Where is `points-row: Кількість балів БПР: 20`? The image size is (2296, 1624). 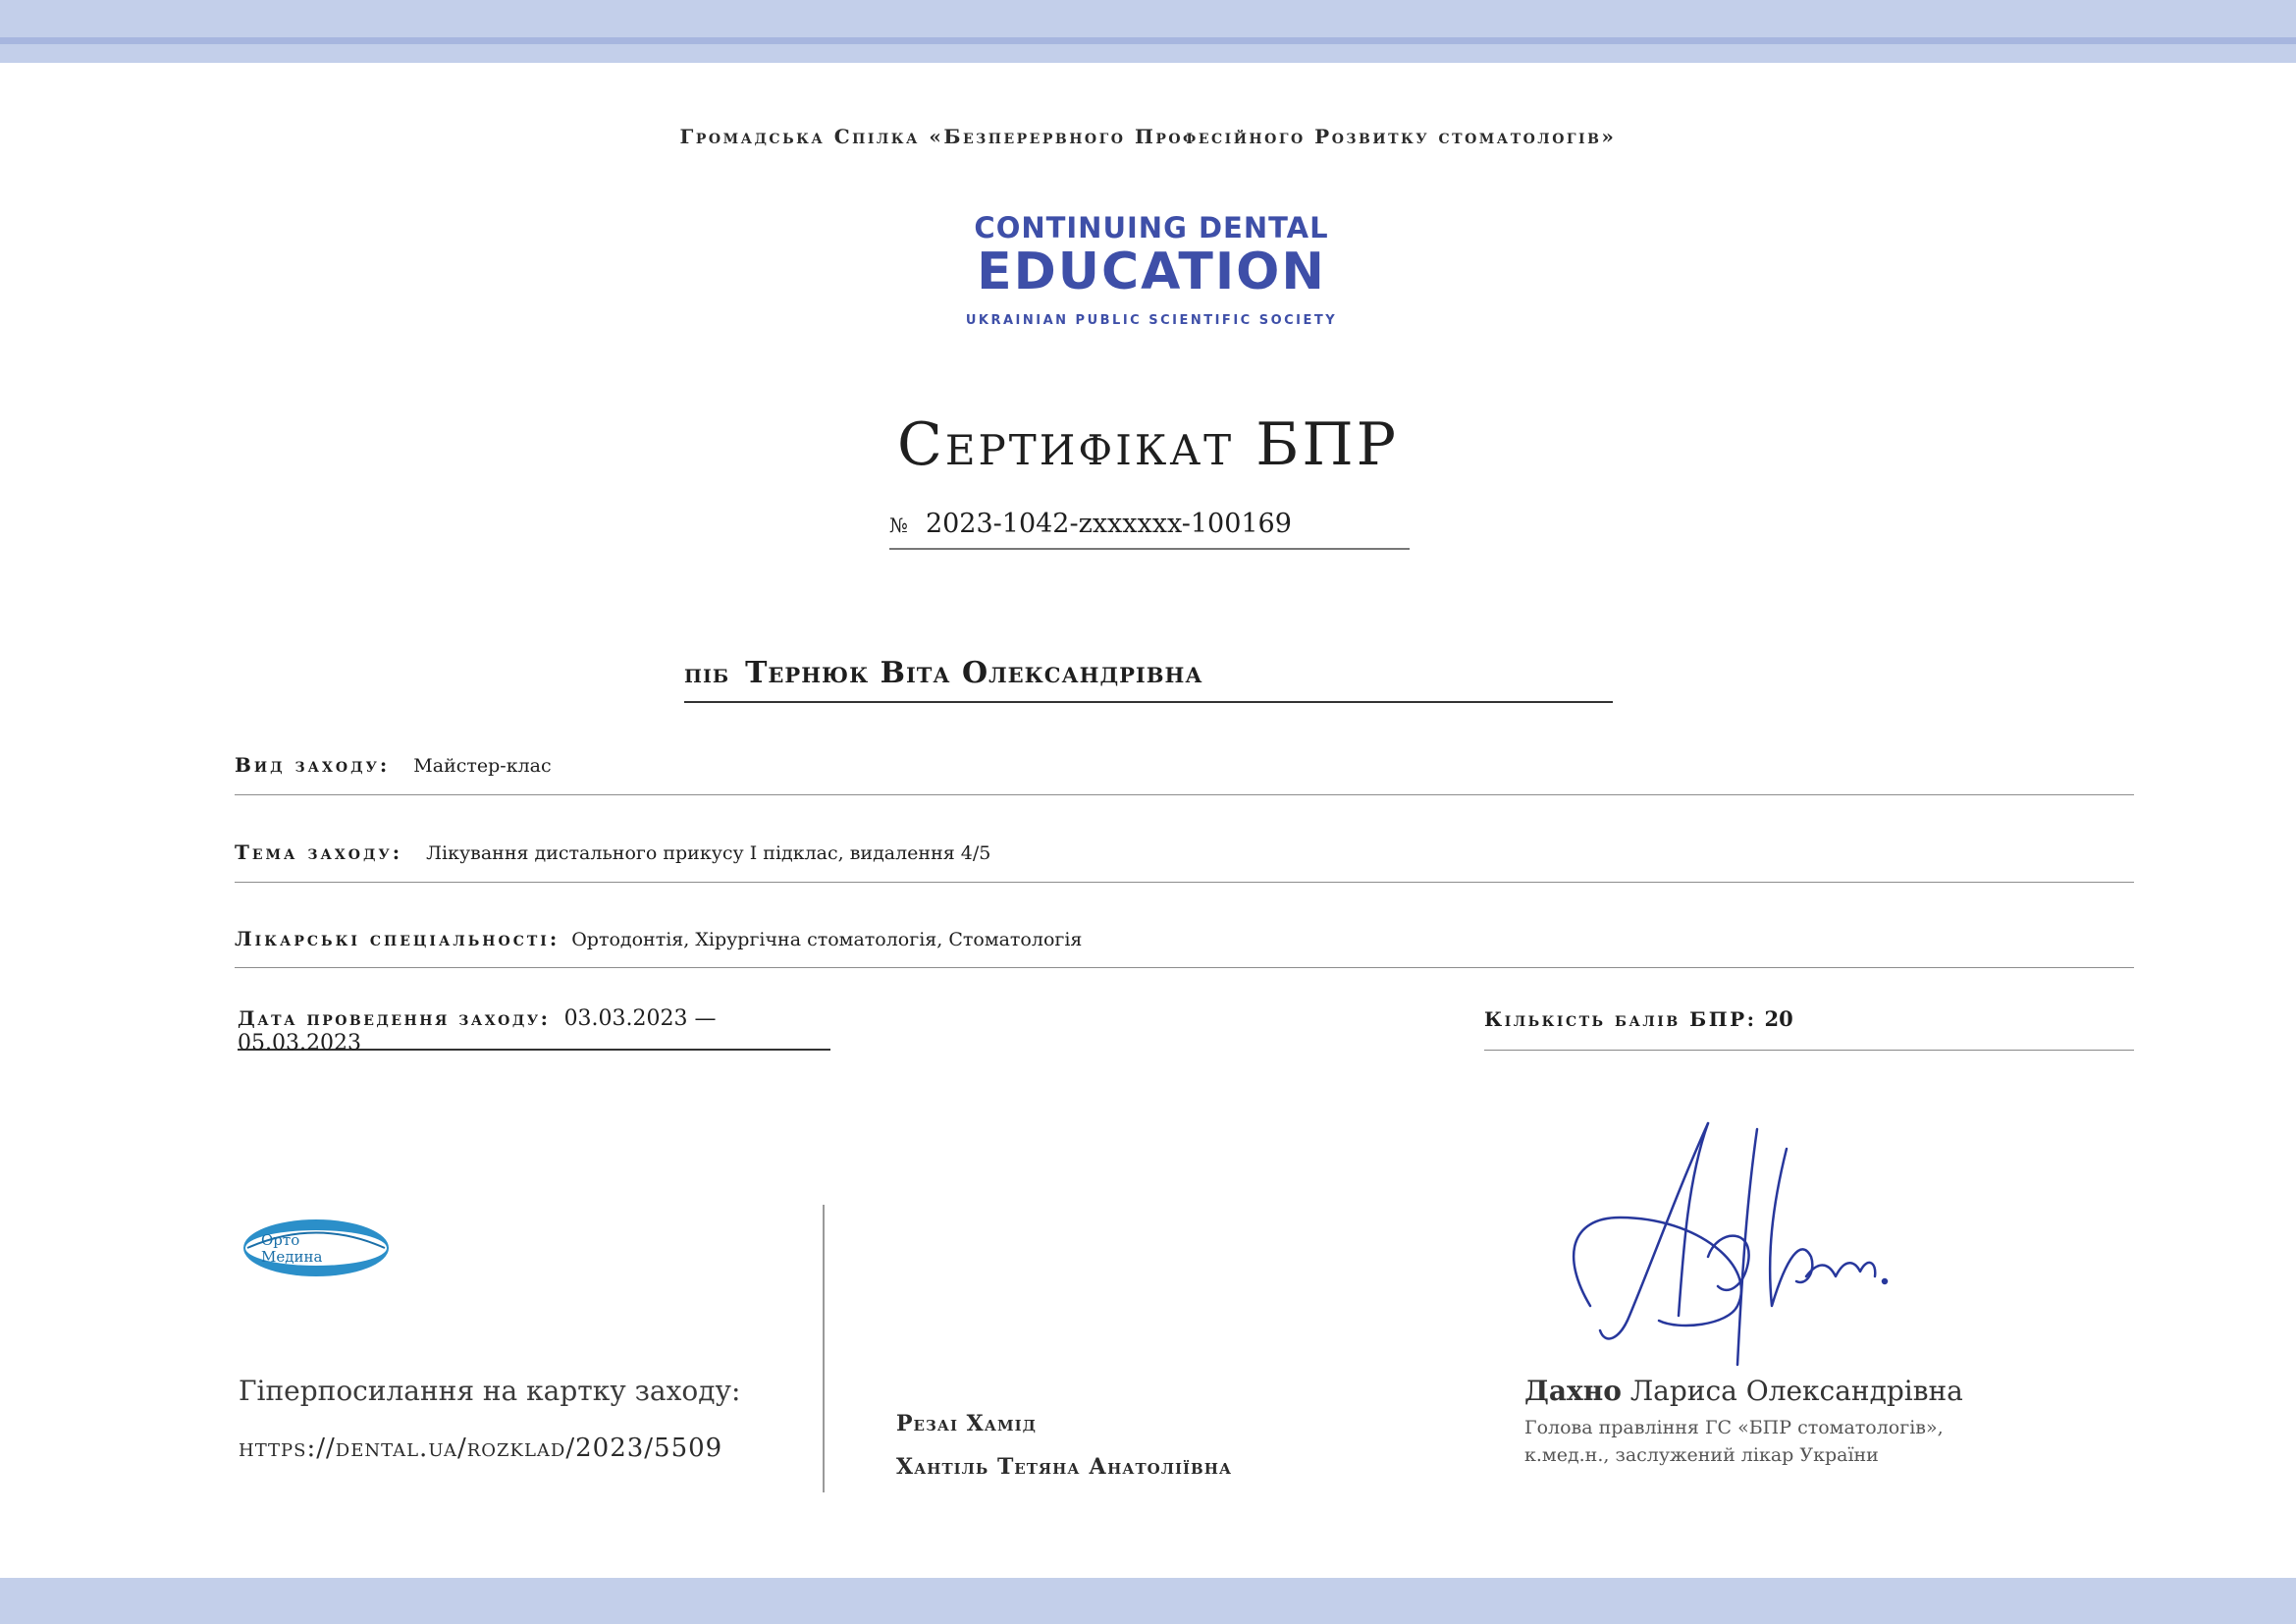 points-row: Кількість балів БПР: 20 is located at coordinates (1809, 1028).